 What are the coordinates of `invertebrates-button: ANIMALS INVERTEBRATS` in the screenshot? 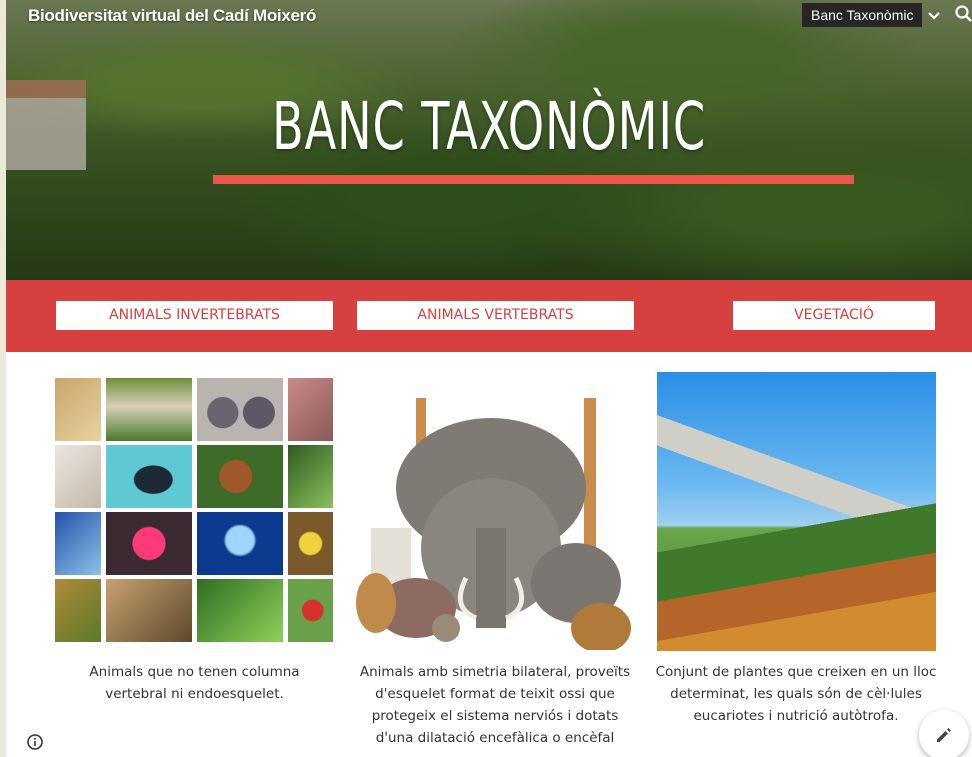 It's located at (194, 315).